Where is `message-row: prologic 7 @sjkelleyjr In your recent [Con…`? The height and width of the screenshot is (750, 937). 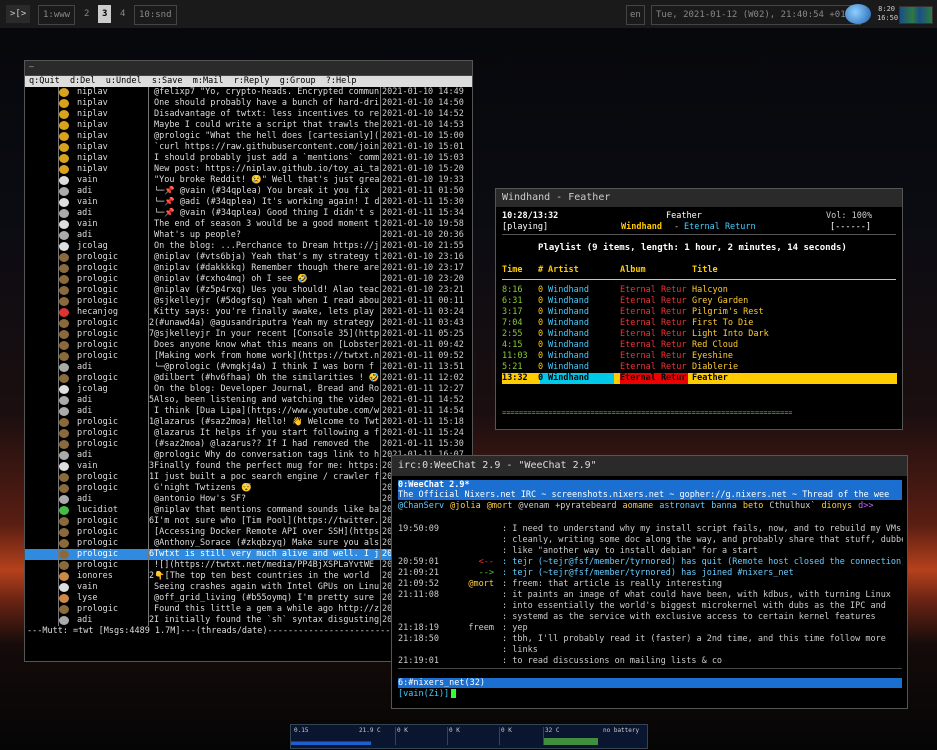
message-row: prologic 7 @sjkelleyjr In your recent [Con… is located at coordinates (248, 334).